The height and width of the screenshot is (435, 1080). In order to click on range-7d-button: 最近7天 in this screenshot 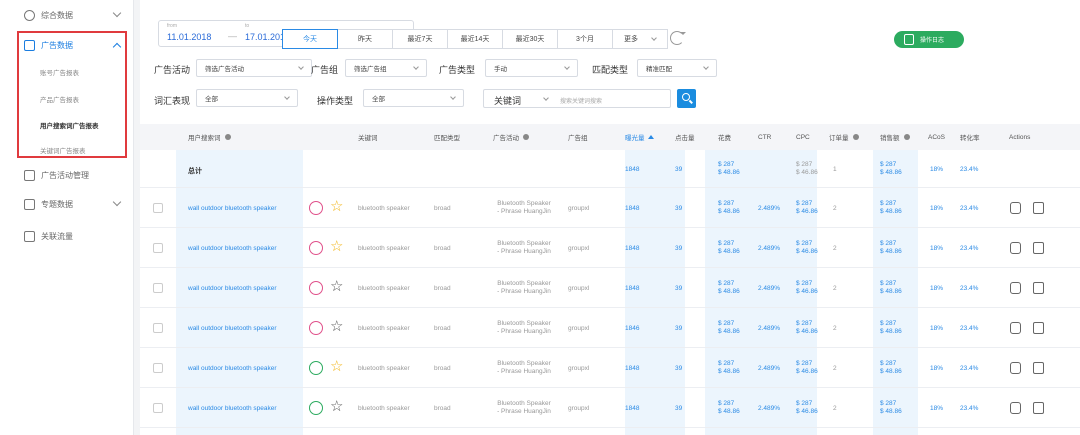, I will do `click(420, 39)`.